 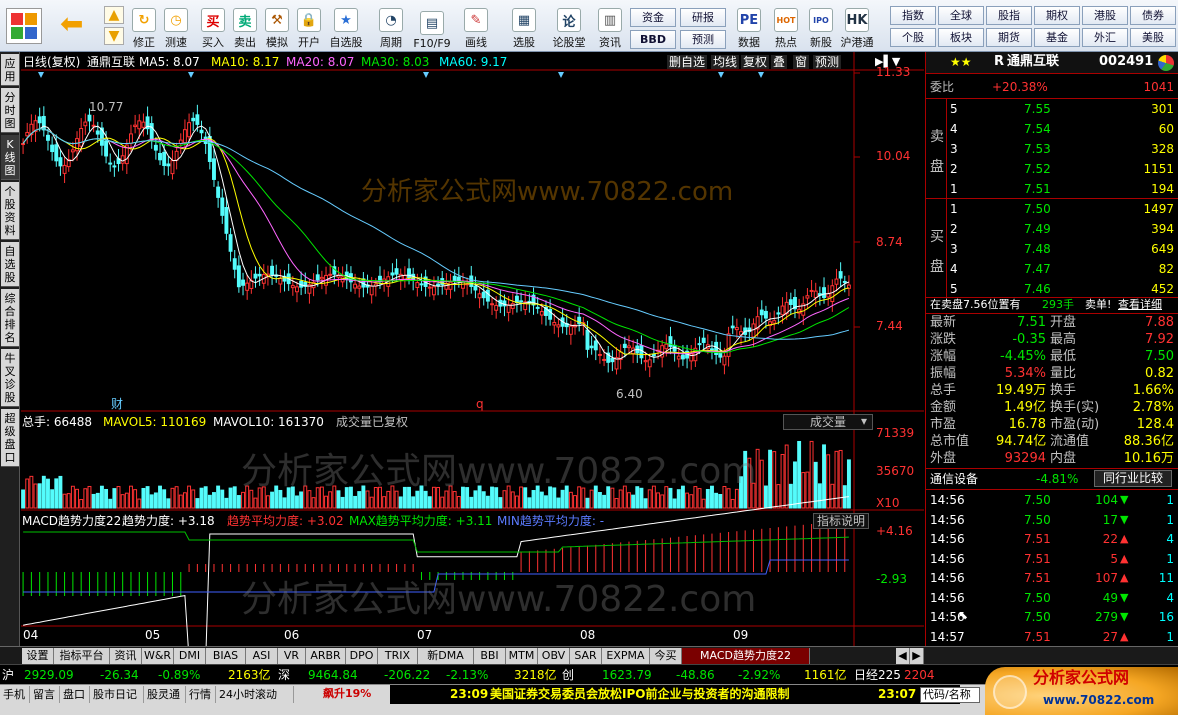 I want to click on indicator-tab-3: W&R, so click(x=158, y=656).